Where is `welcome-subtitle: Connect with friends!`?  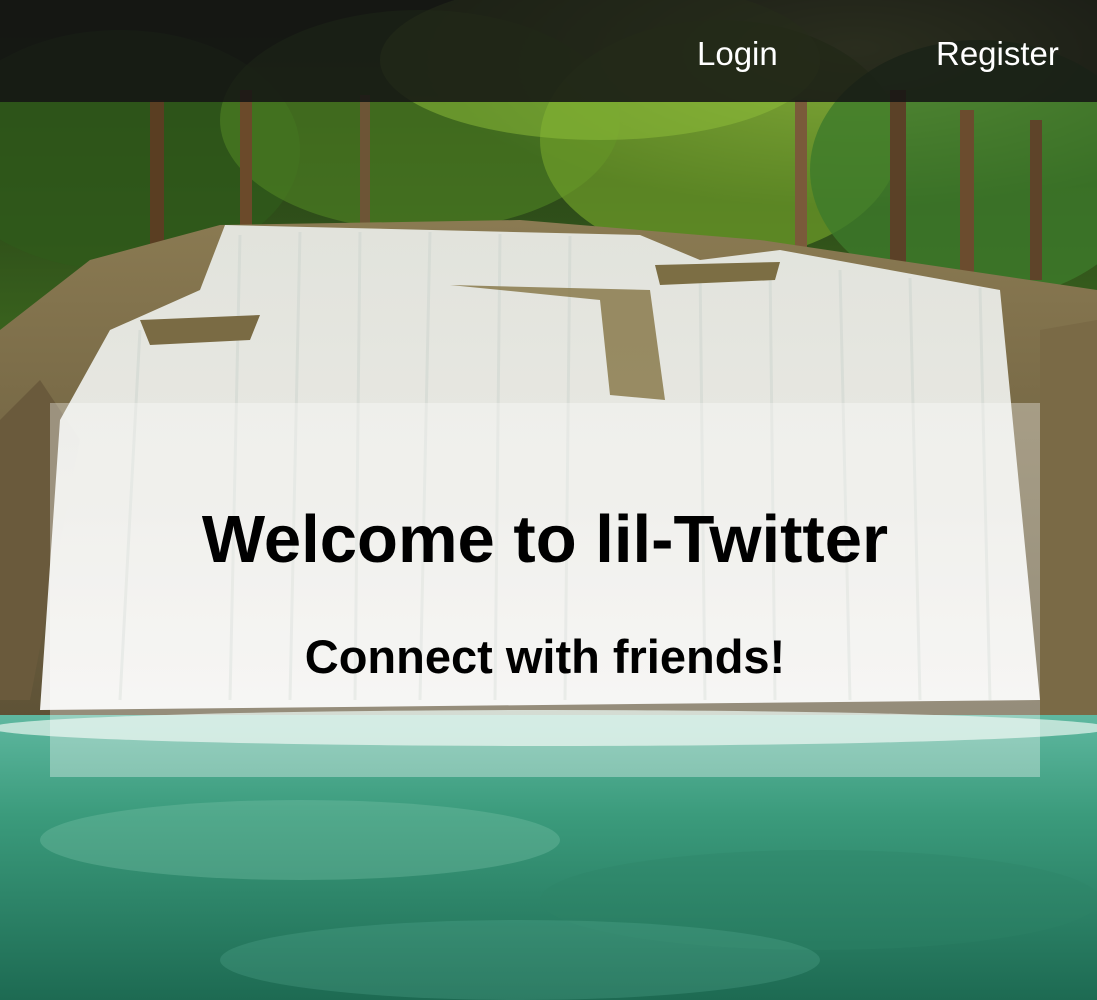 welcome-subtitle: Connect with friends! is located at coordinates (545, 656).